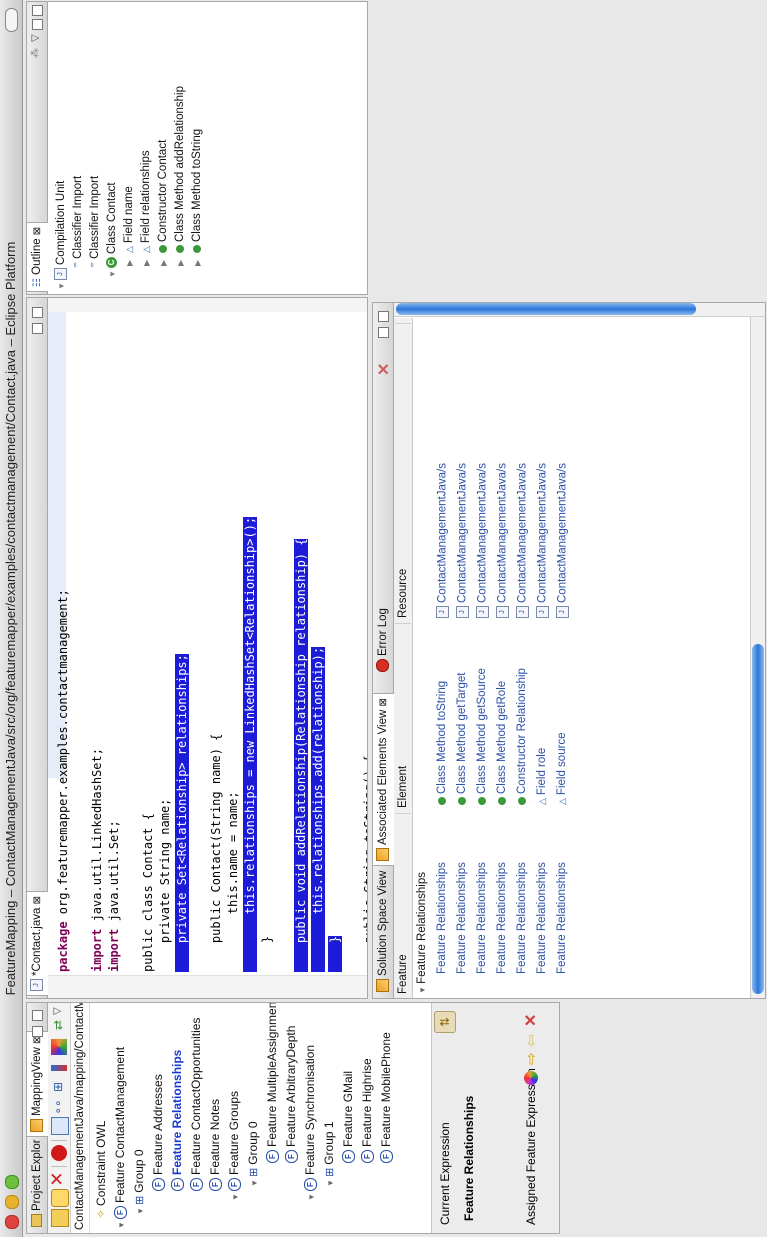  Describe the element at coordinates (59, 1107) in the screenshot. I see `group-icon: ∘∘` at that location.